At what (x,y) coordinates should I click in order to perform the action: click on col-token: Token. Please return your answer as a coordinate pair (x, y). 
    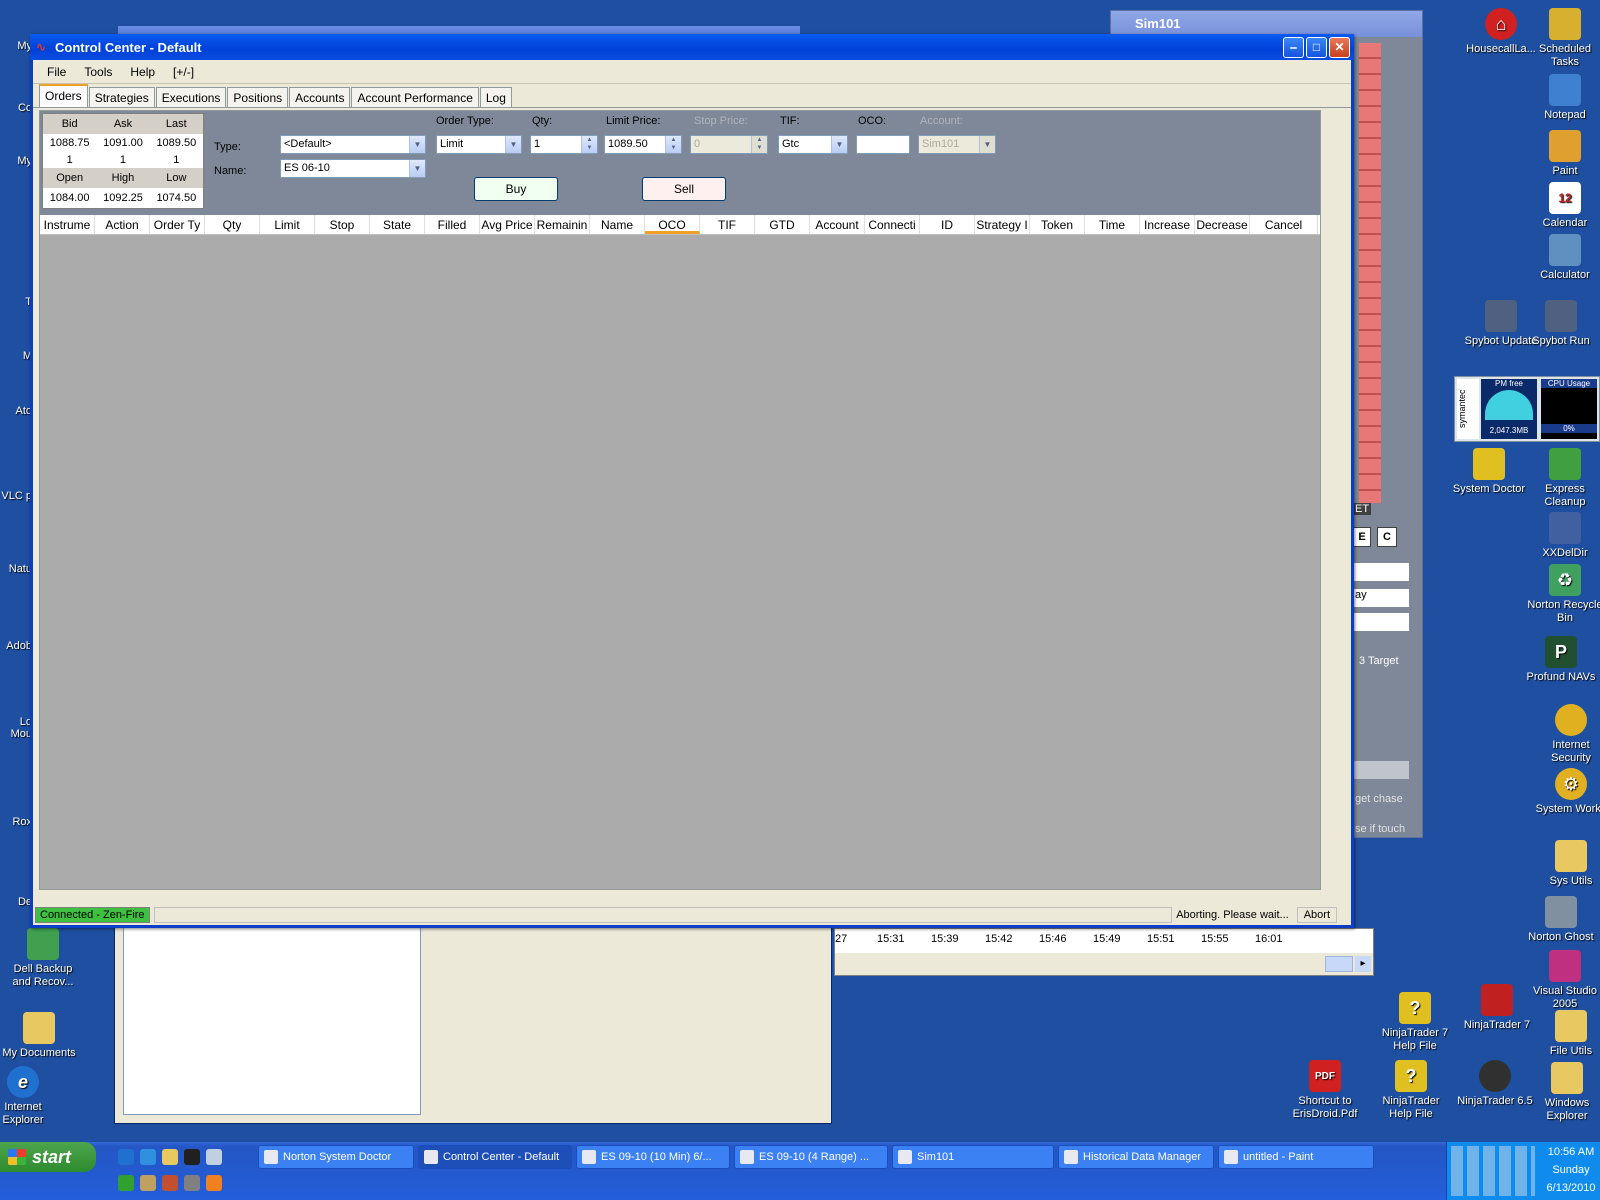
    Looking at the image, I should click on (1057, 224).